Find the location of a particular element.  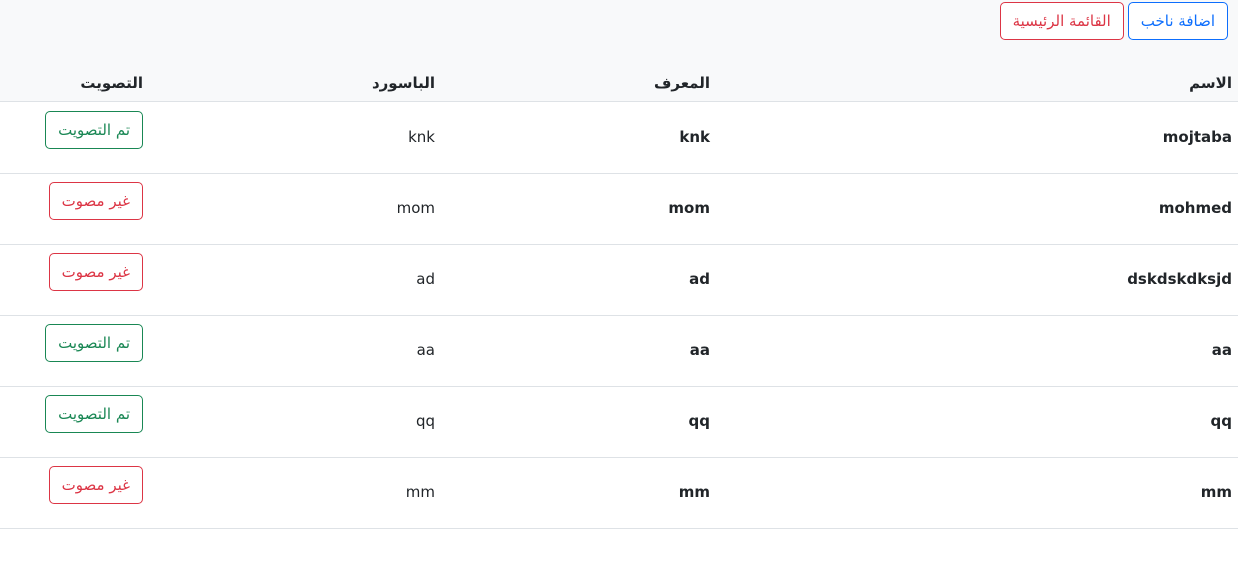

voter-id: mom is located at coordinates (689, 208).